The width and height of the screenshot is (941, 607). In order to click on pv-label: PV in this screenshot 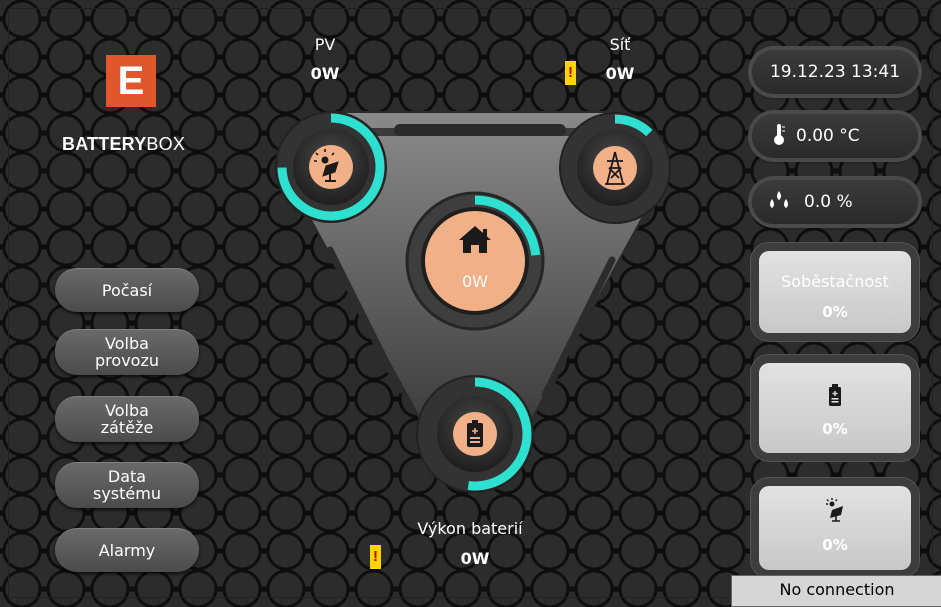, I will do `click(325, 44)`.